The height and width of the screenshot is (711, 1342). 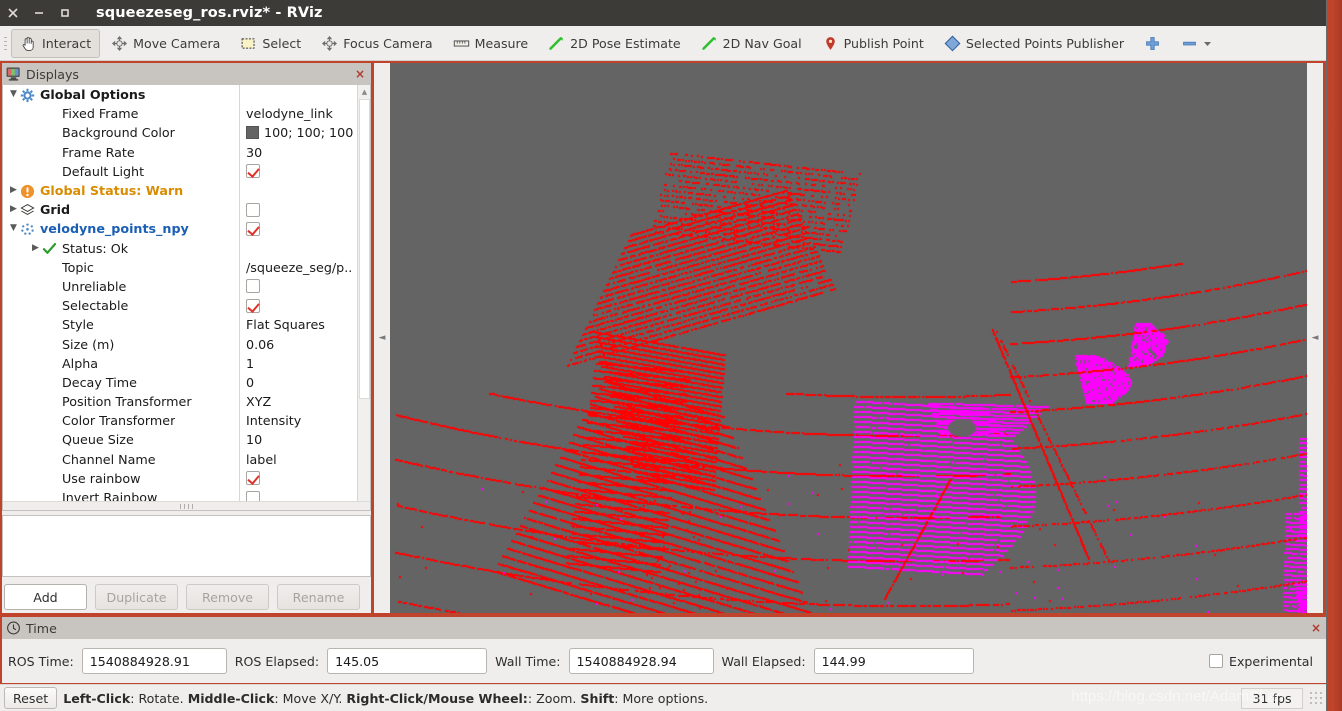 What do you see at coordinates (186, 505) in the screenshot?
I see `tree-horizontal-scrollbar` at bounding box center [186, 505].